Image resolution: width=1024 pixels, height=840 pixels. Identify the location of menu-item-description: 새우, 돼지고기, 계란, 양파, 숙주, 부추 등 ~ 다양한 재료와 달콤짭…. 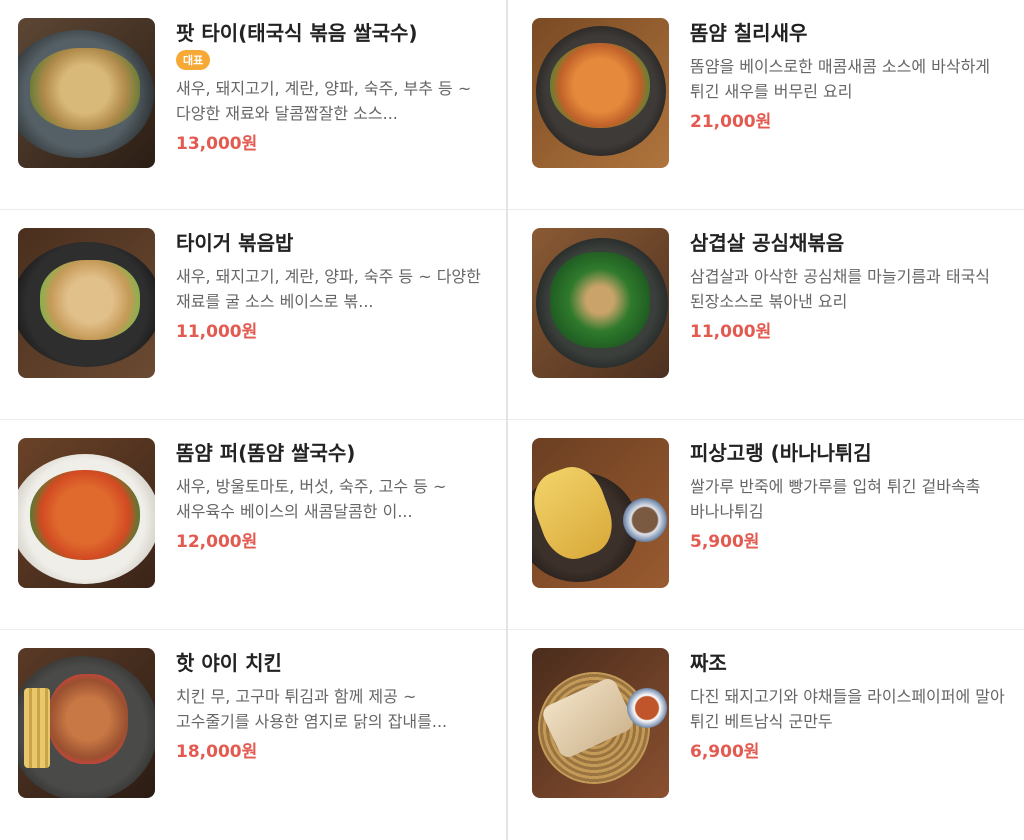
(324, 101).